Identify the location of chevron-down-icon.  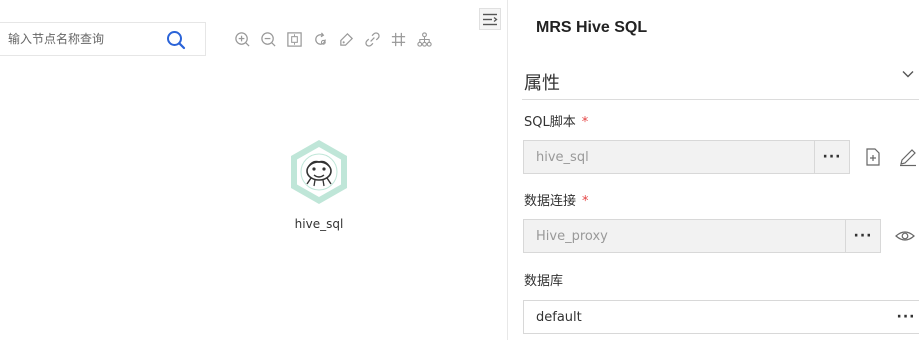
(908, 73).